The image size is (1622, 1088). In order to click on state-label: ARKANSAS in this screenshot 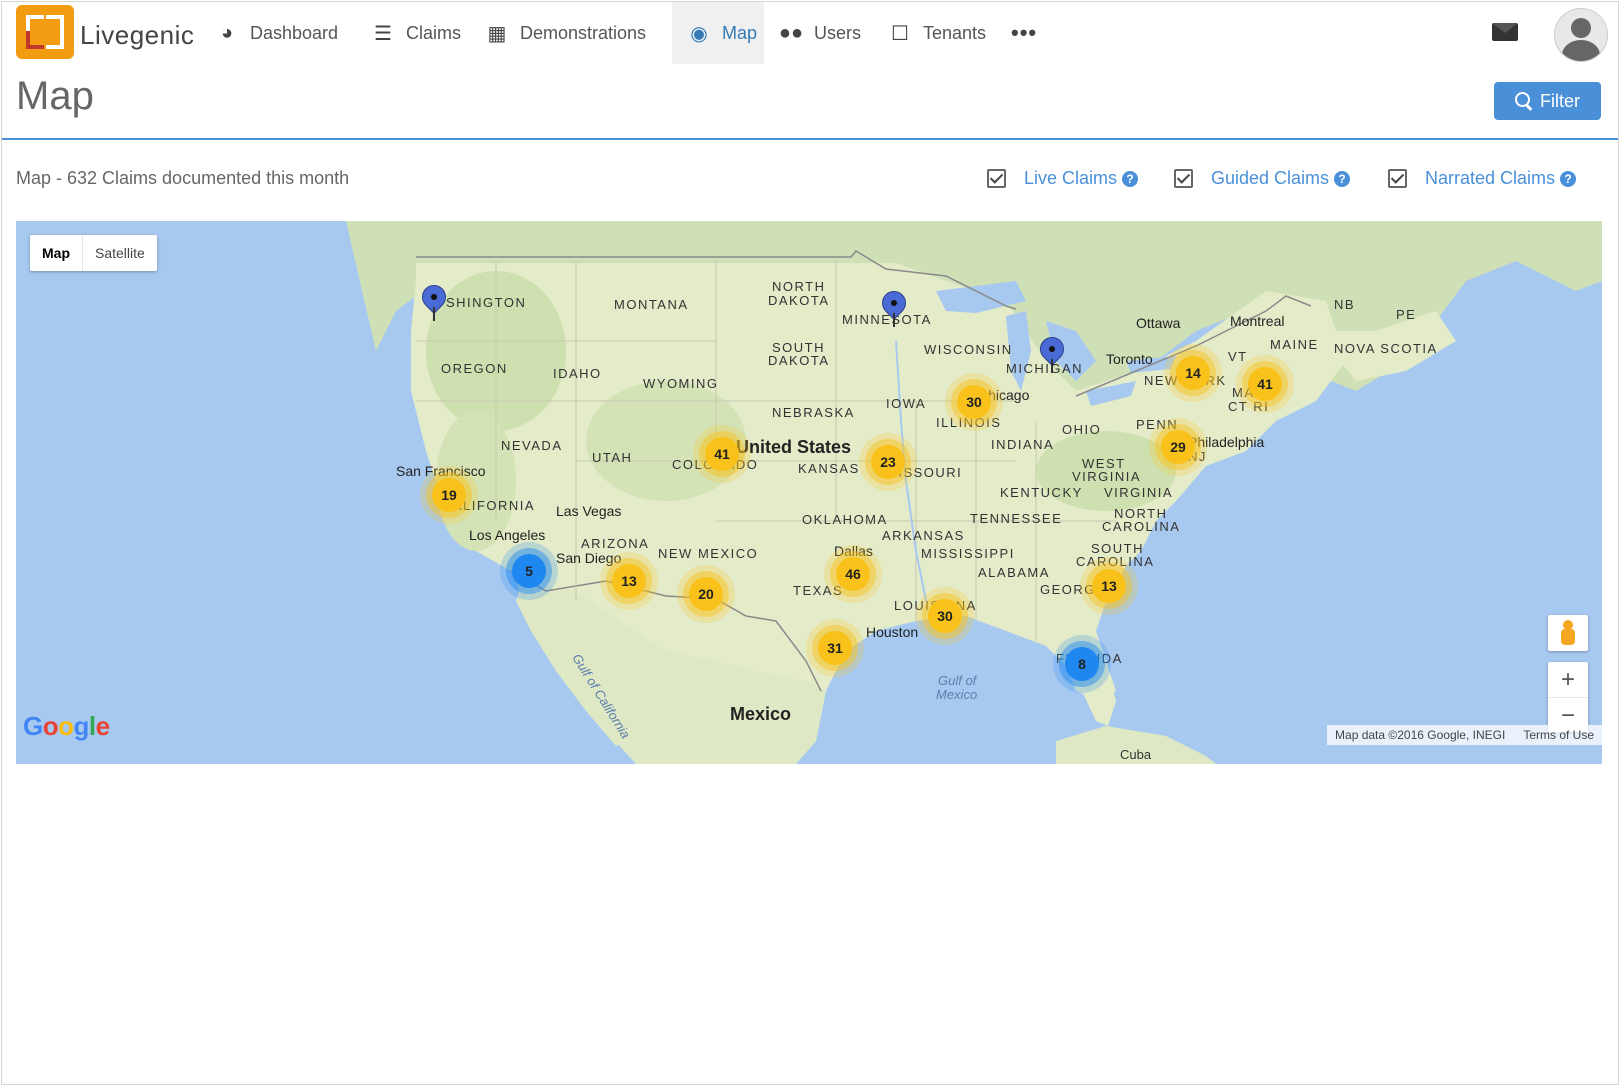, I will do `click(923, 535)`.